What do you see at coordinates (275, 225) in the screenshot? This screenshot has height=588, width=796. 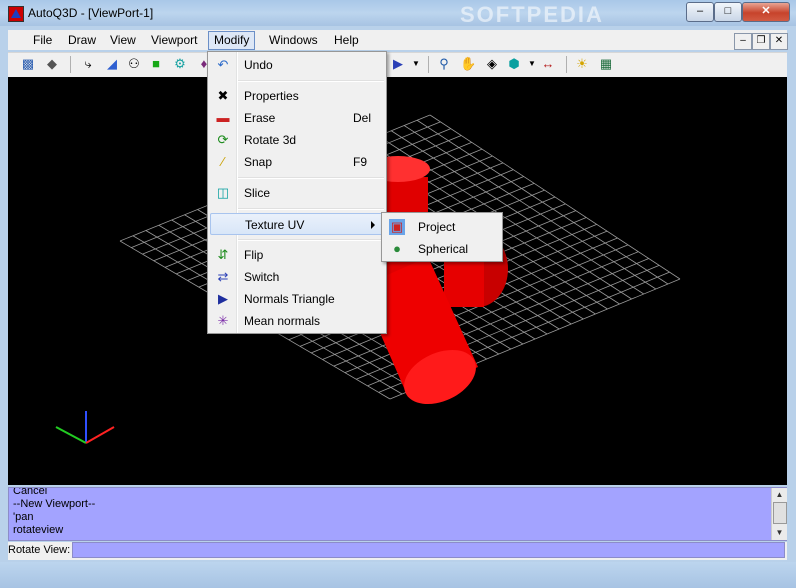 I see `menu-item-label: Texture UV` at bounding box center [275, 225].